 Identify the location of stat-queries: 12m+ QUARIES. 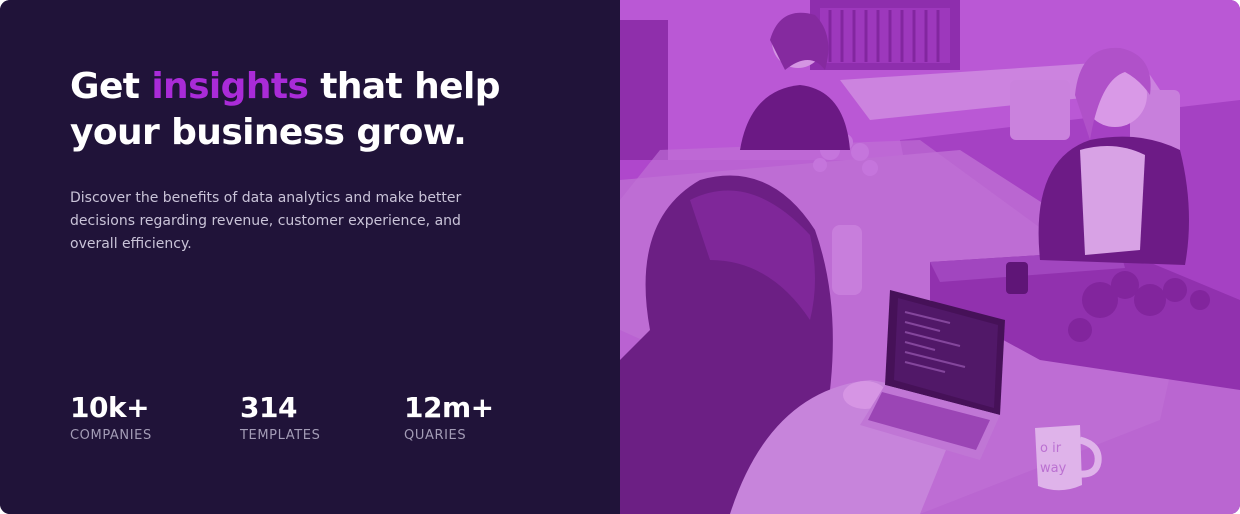
(449, 417).